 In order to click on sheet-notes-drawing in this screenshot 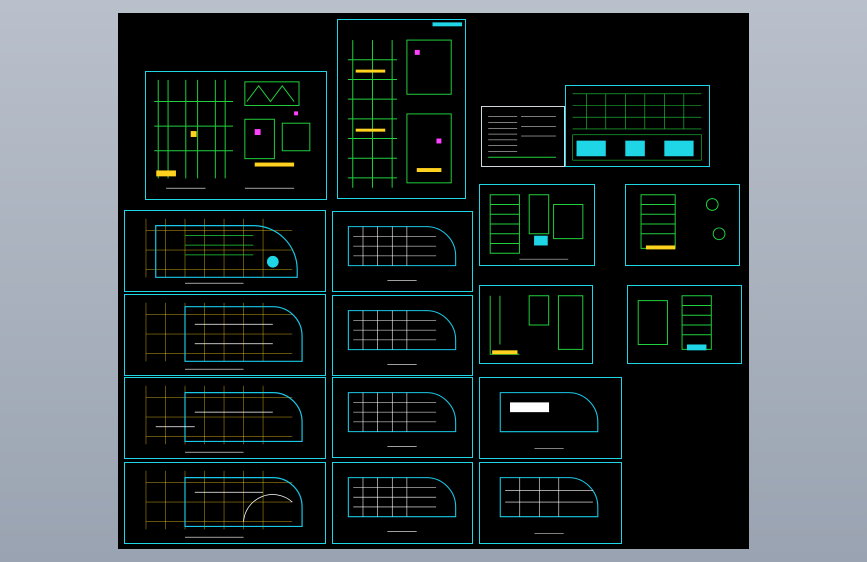, I will do `click(522, 137)`.